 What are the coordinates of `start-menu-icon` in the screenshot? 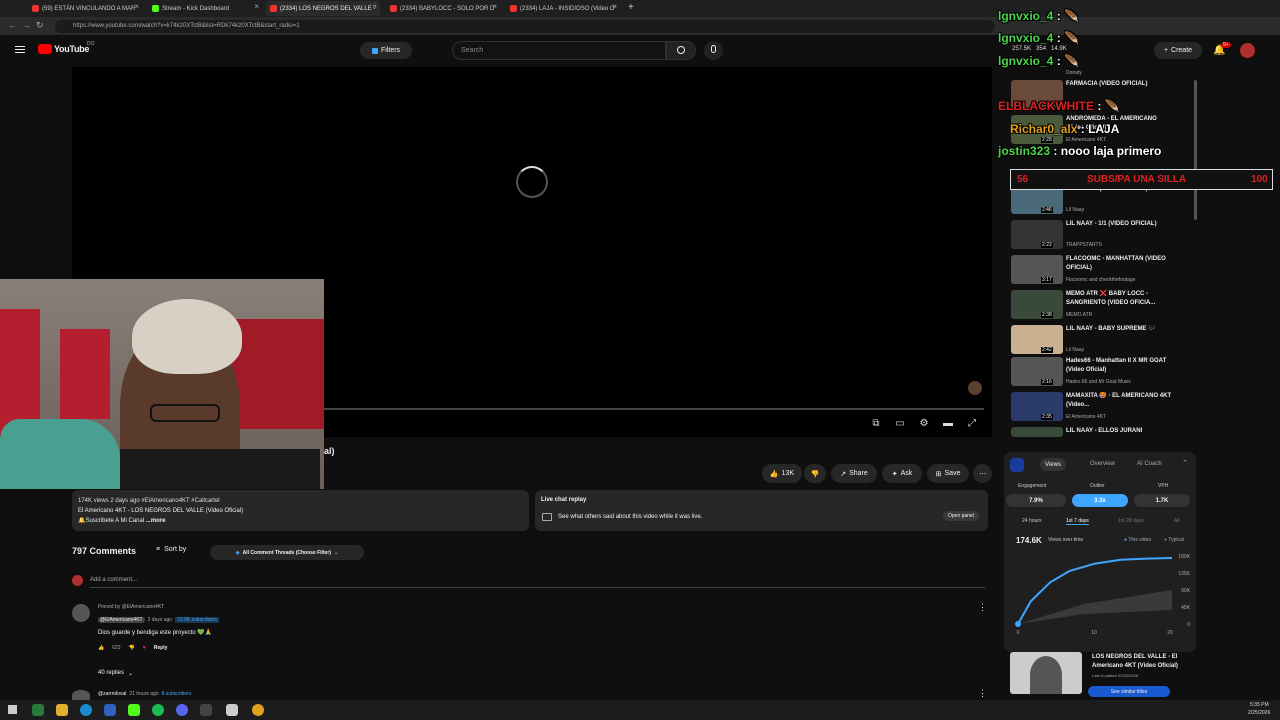 It's located at (12, 709).